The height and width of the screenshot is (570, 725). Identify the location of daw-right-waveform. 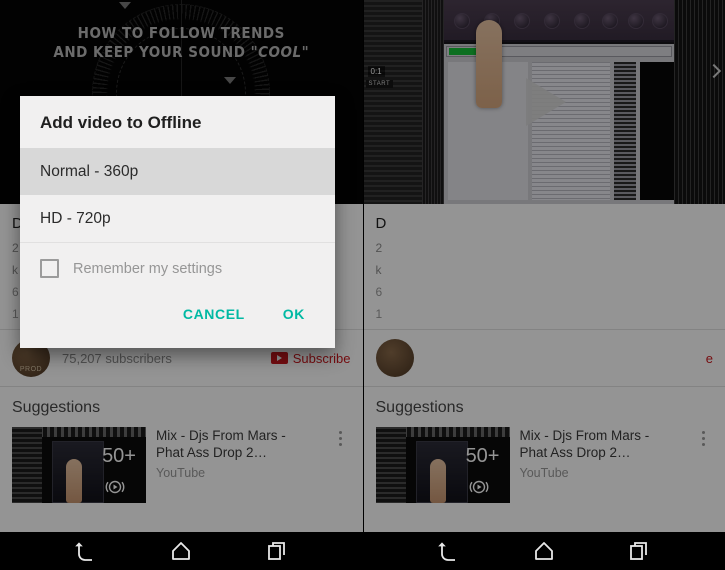
(699, 102).